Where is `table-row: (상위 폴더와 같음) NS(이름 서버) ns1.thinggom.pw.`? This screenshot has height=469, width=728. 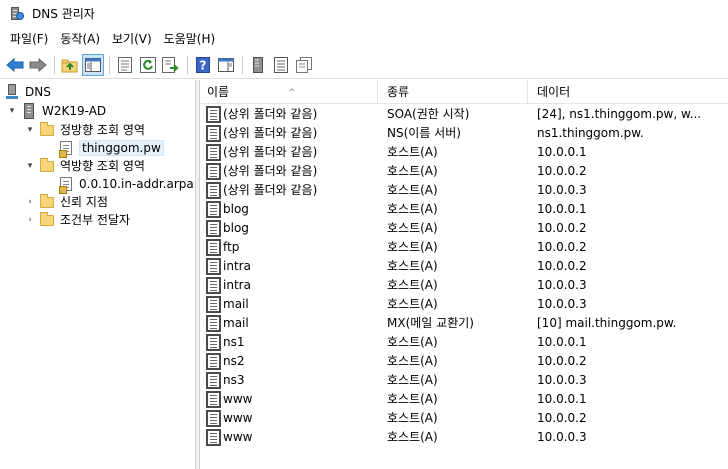
table-row: (상위 폴더와 같음) NS(이름 서버) ns1.thinggom.pw. is located at coordinates (464, 133).